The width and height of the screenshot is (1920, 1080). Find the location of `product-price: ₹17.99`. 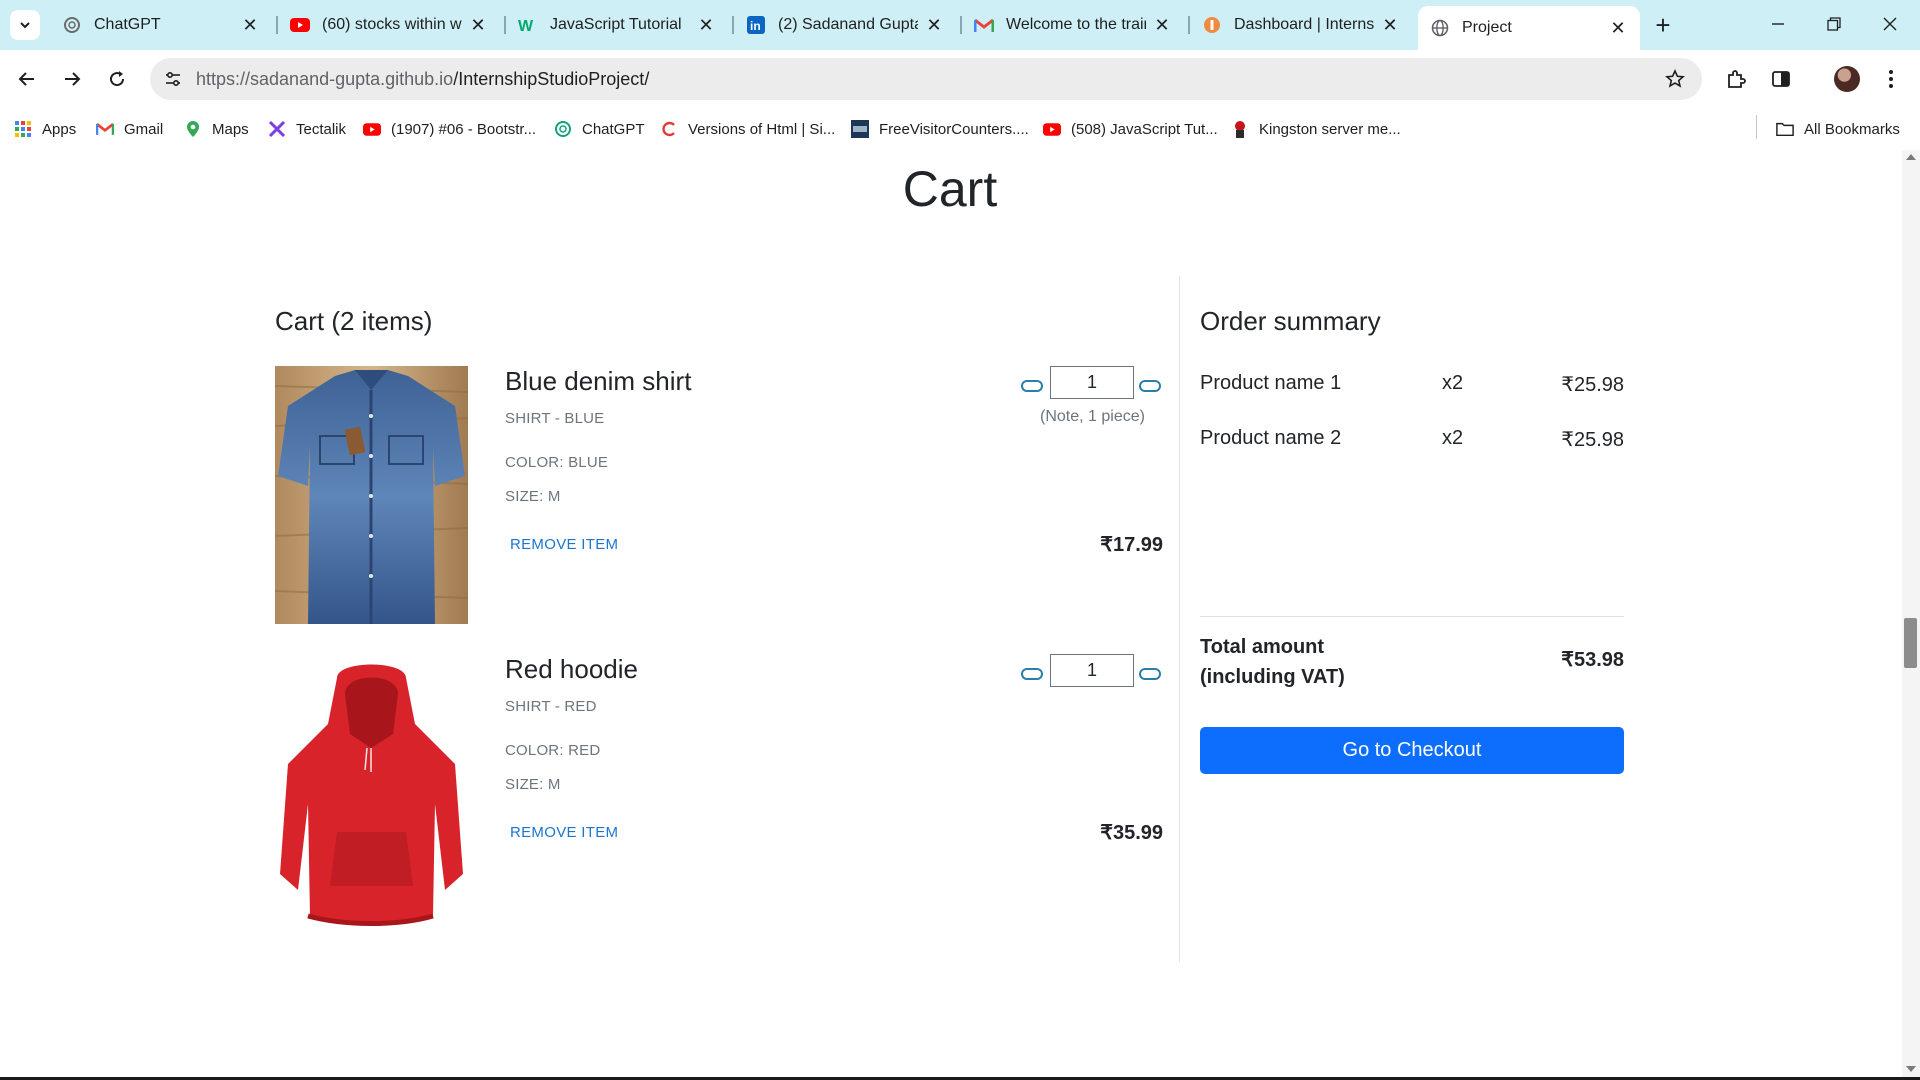

product-price: ₹17.99 is located at coordinates (1131, 545).